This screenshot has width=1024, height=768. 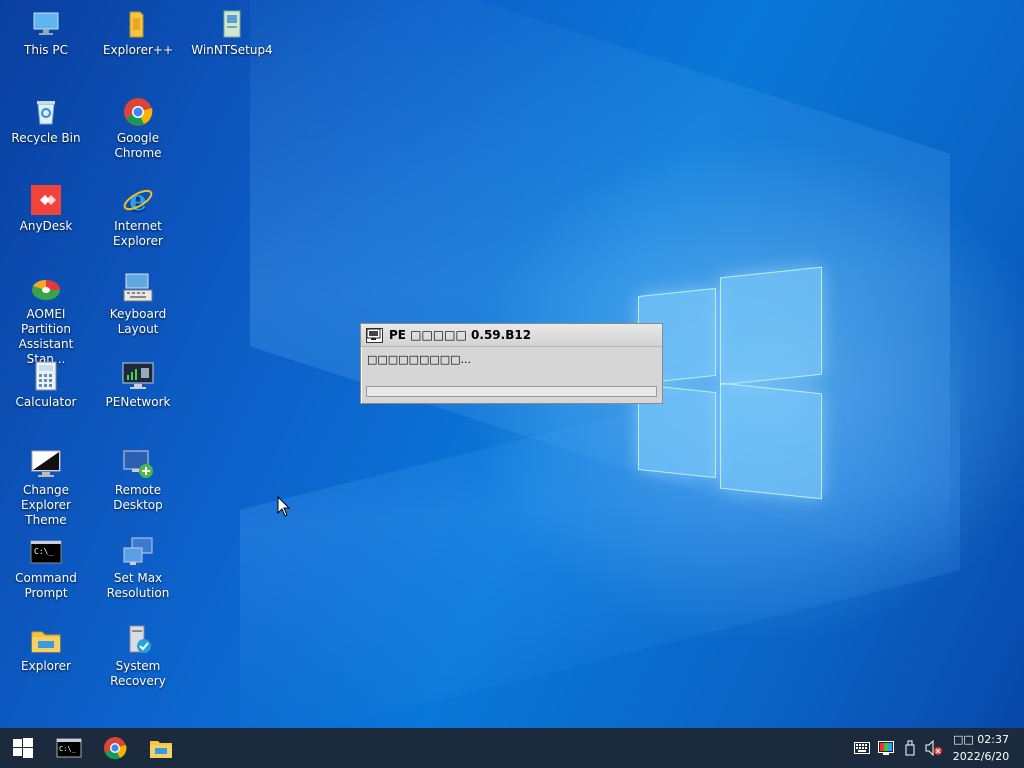 I want to click on progress-bar, so click(x=511, y=391).